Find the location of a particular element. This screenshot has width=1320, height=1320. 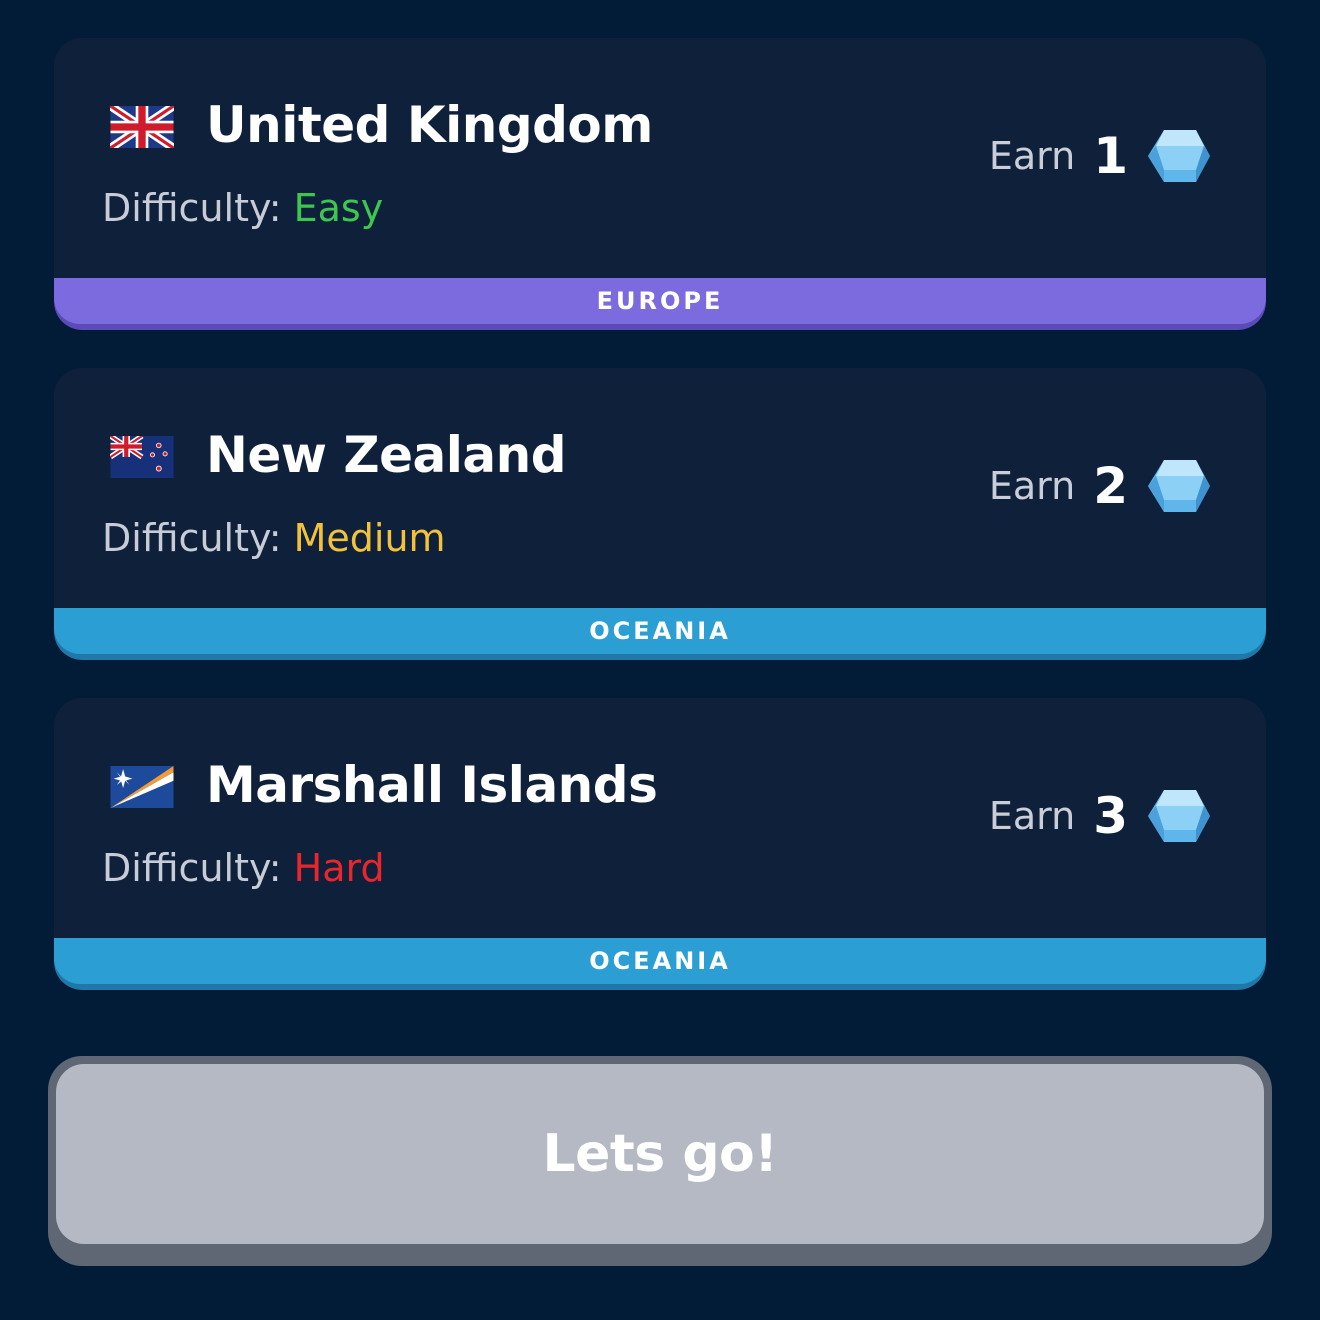

difficulty-value: Medium is located at coordinates (369, 538).